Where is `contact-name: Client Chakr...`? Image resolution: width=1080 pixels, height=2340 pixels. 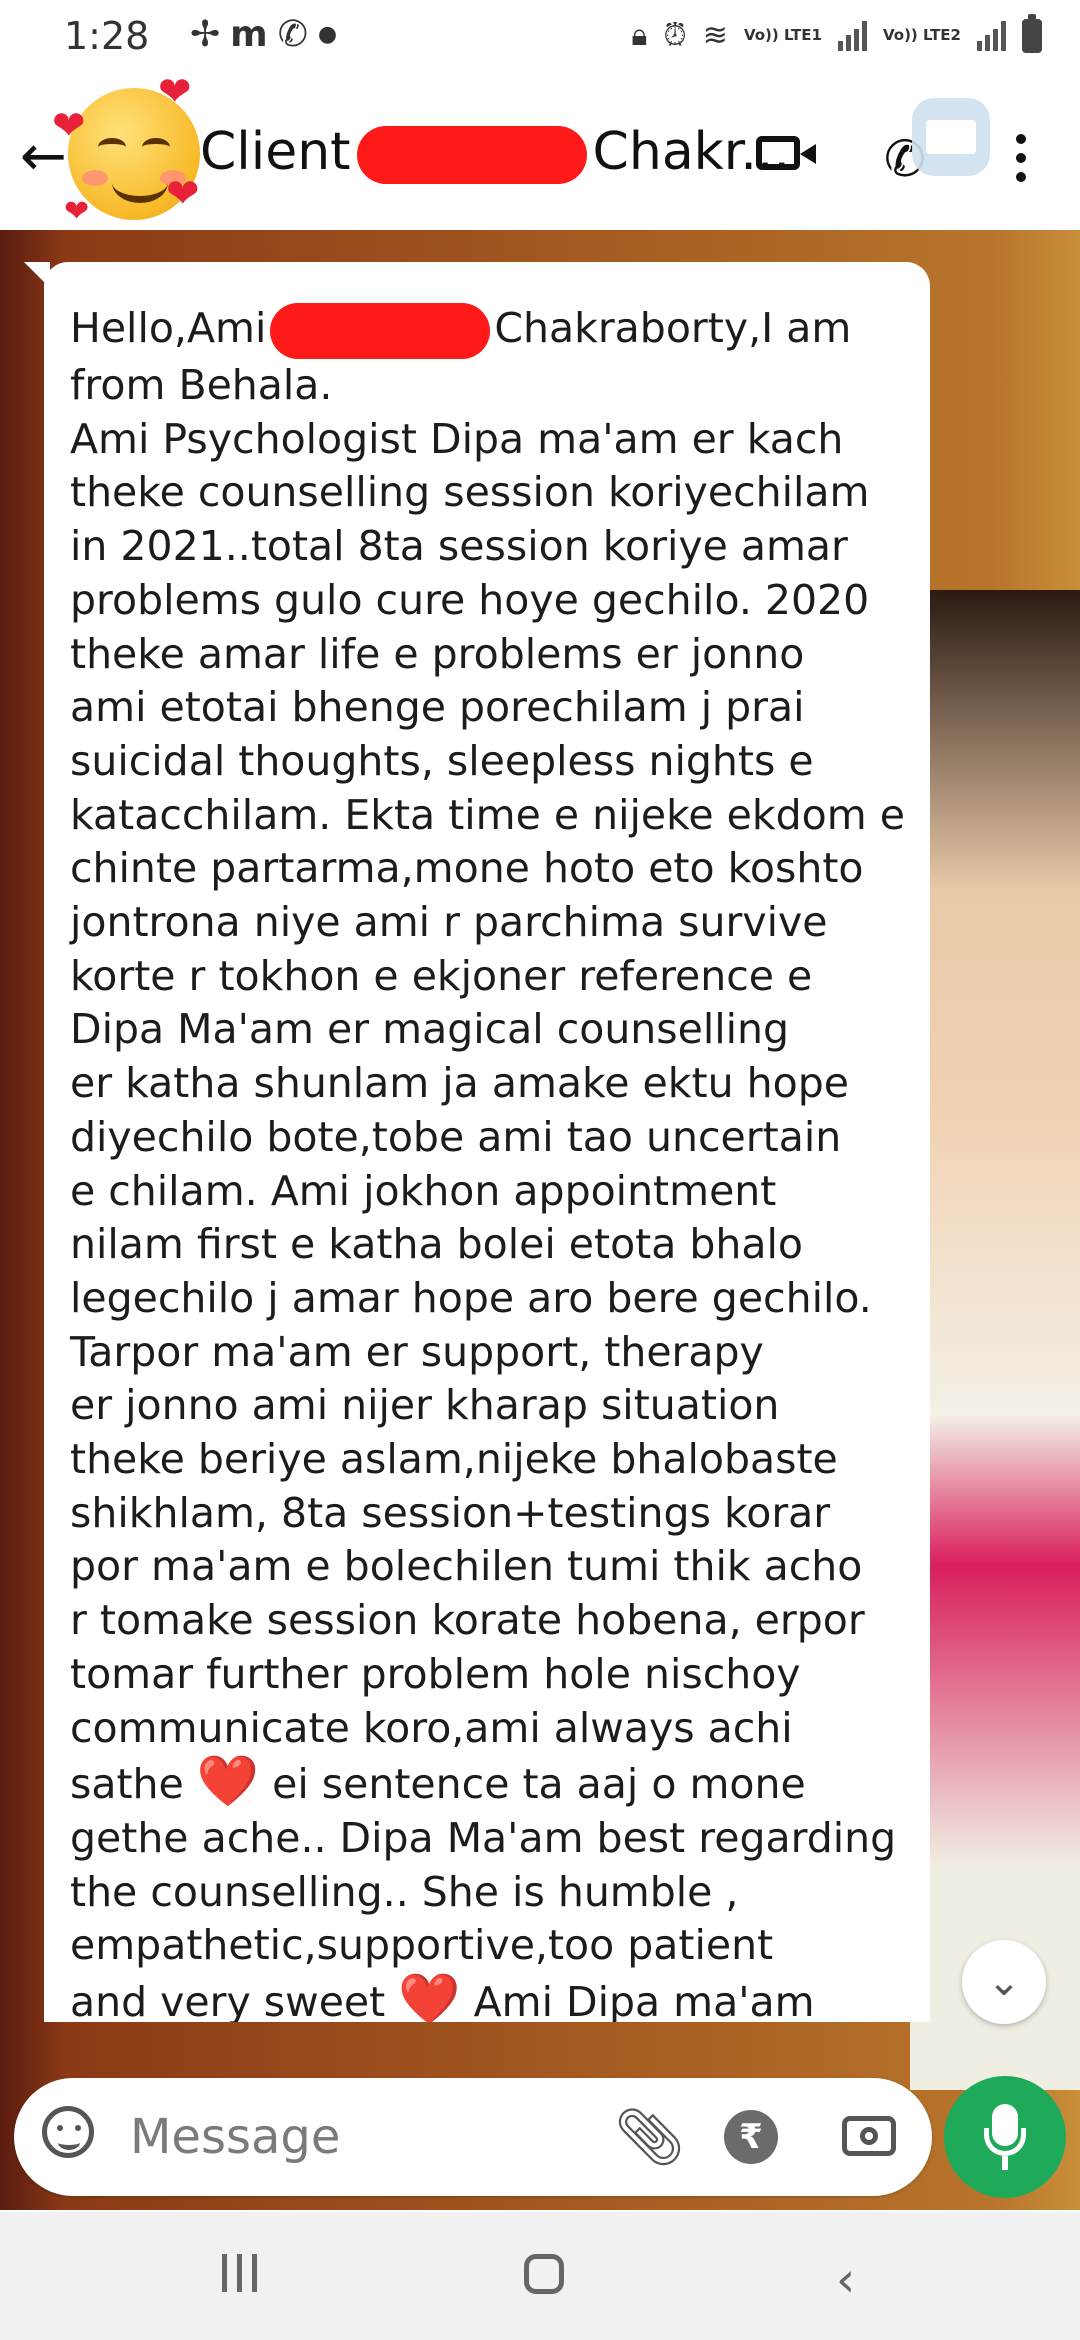 contact-name: Client Chakr... is located at coordinates (495, 153).